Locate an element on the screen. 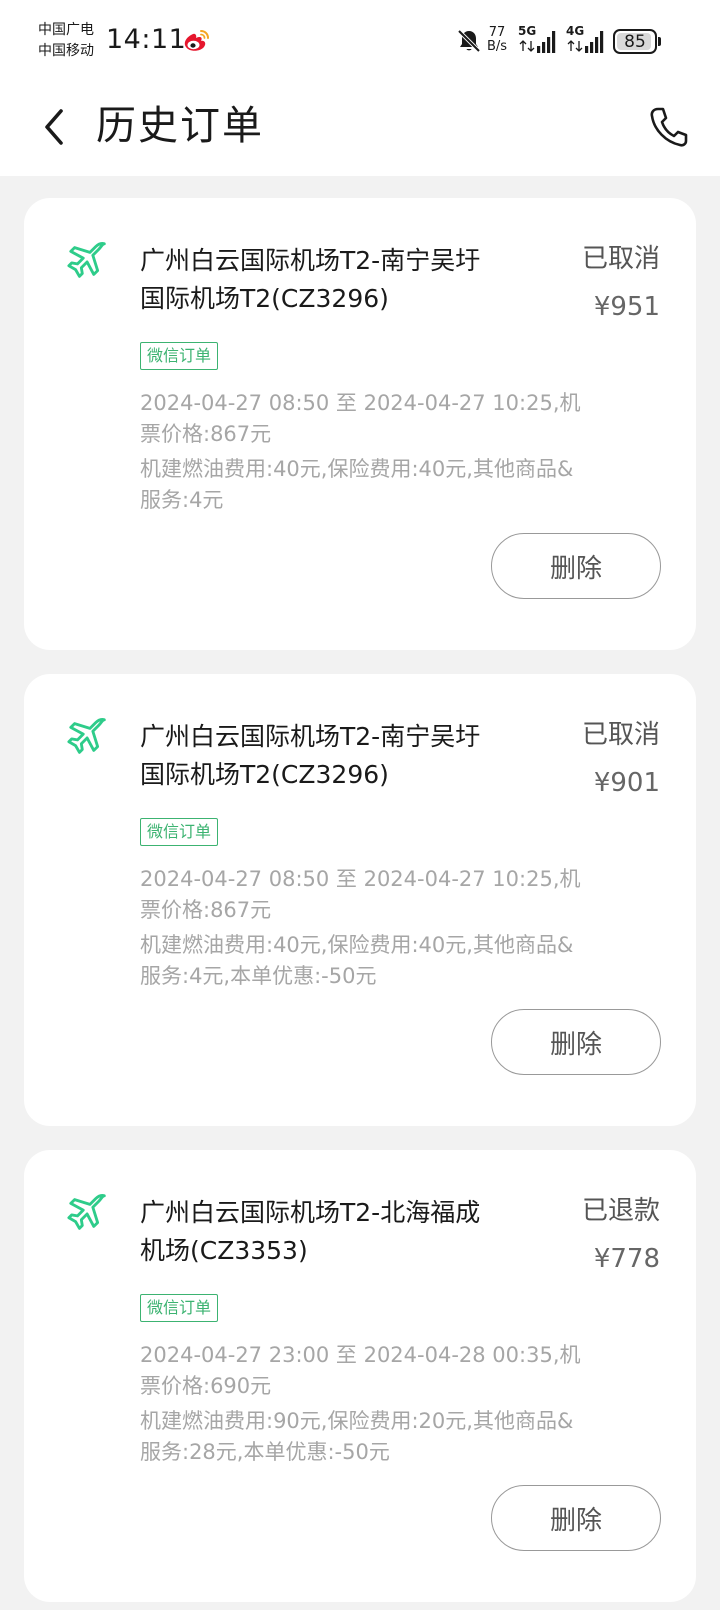 The height and width of the screenshot is (1610, 720). time-line-2: 票价格:690元 is located at coordinates (206, 1386).